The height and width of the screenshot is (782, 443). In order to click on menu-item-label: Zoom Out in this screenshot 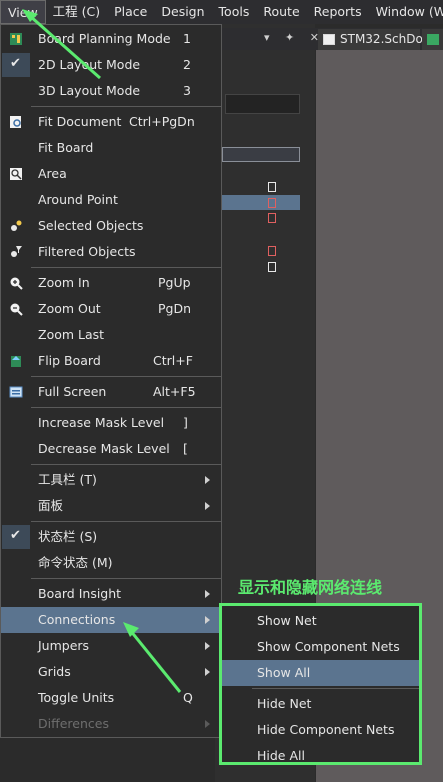, I will do `click(69, 308)`.